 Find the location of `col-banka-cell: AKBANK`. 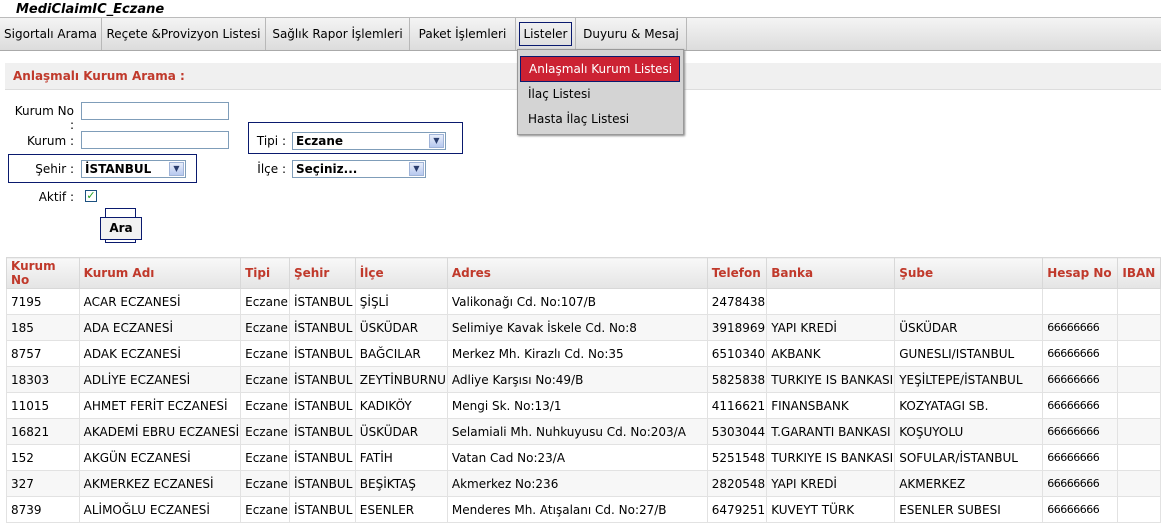

col-banka-cell: AKBANK is located at coordinates (831, 353).